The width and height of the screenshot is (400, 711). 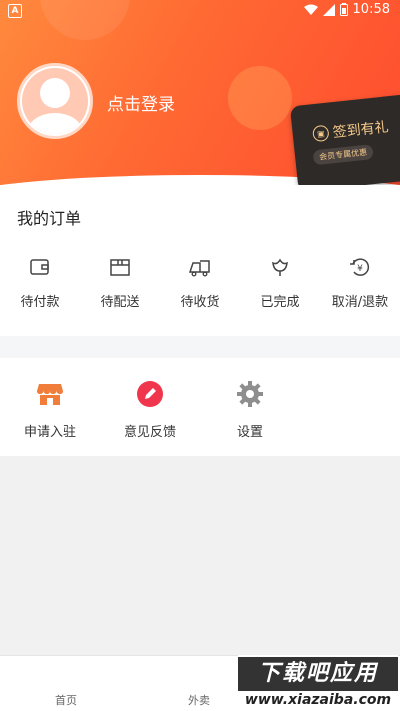 I want to click on services-section: 申请入驻 意见反馈 设置, so click(x=200, y=407).